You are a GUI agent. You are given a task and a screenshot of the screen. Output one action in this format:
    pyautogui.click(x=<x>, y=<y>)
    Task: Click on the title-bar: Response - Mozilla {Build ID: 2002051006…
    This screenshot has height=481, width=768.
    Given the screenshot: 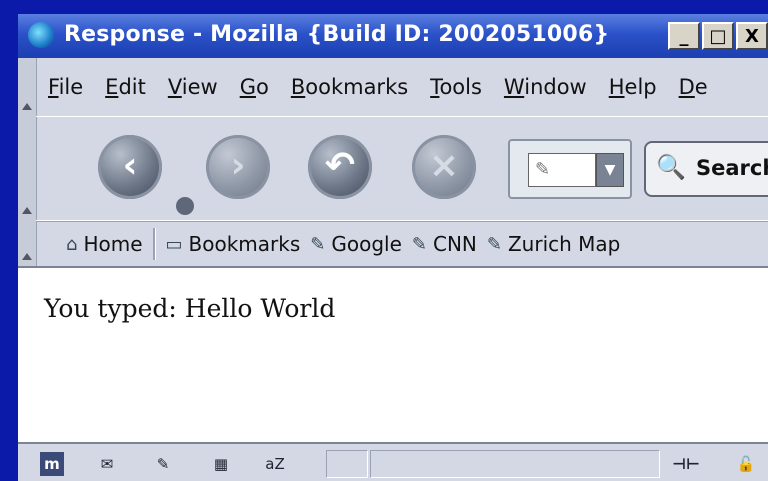 What is the action you would take?
    pyautogui.click(x=393, y=36)
    